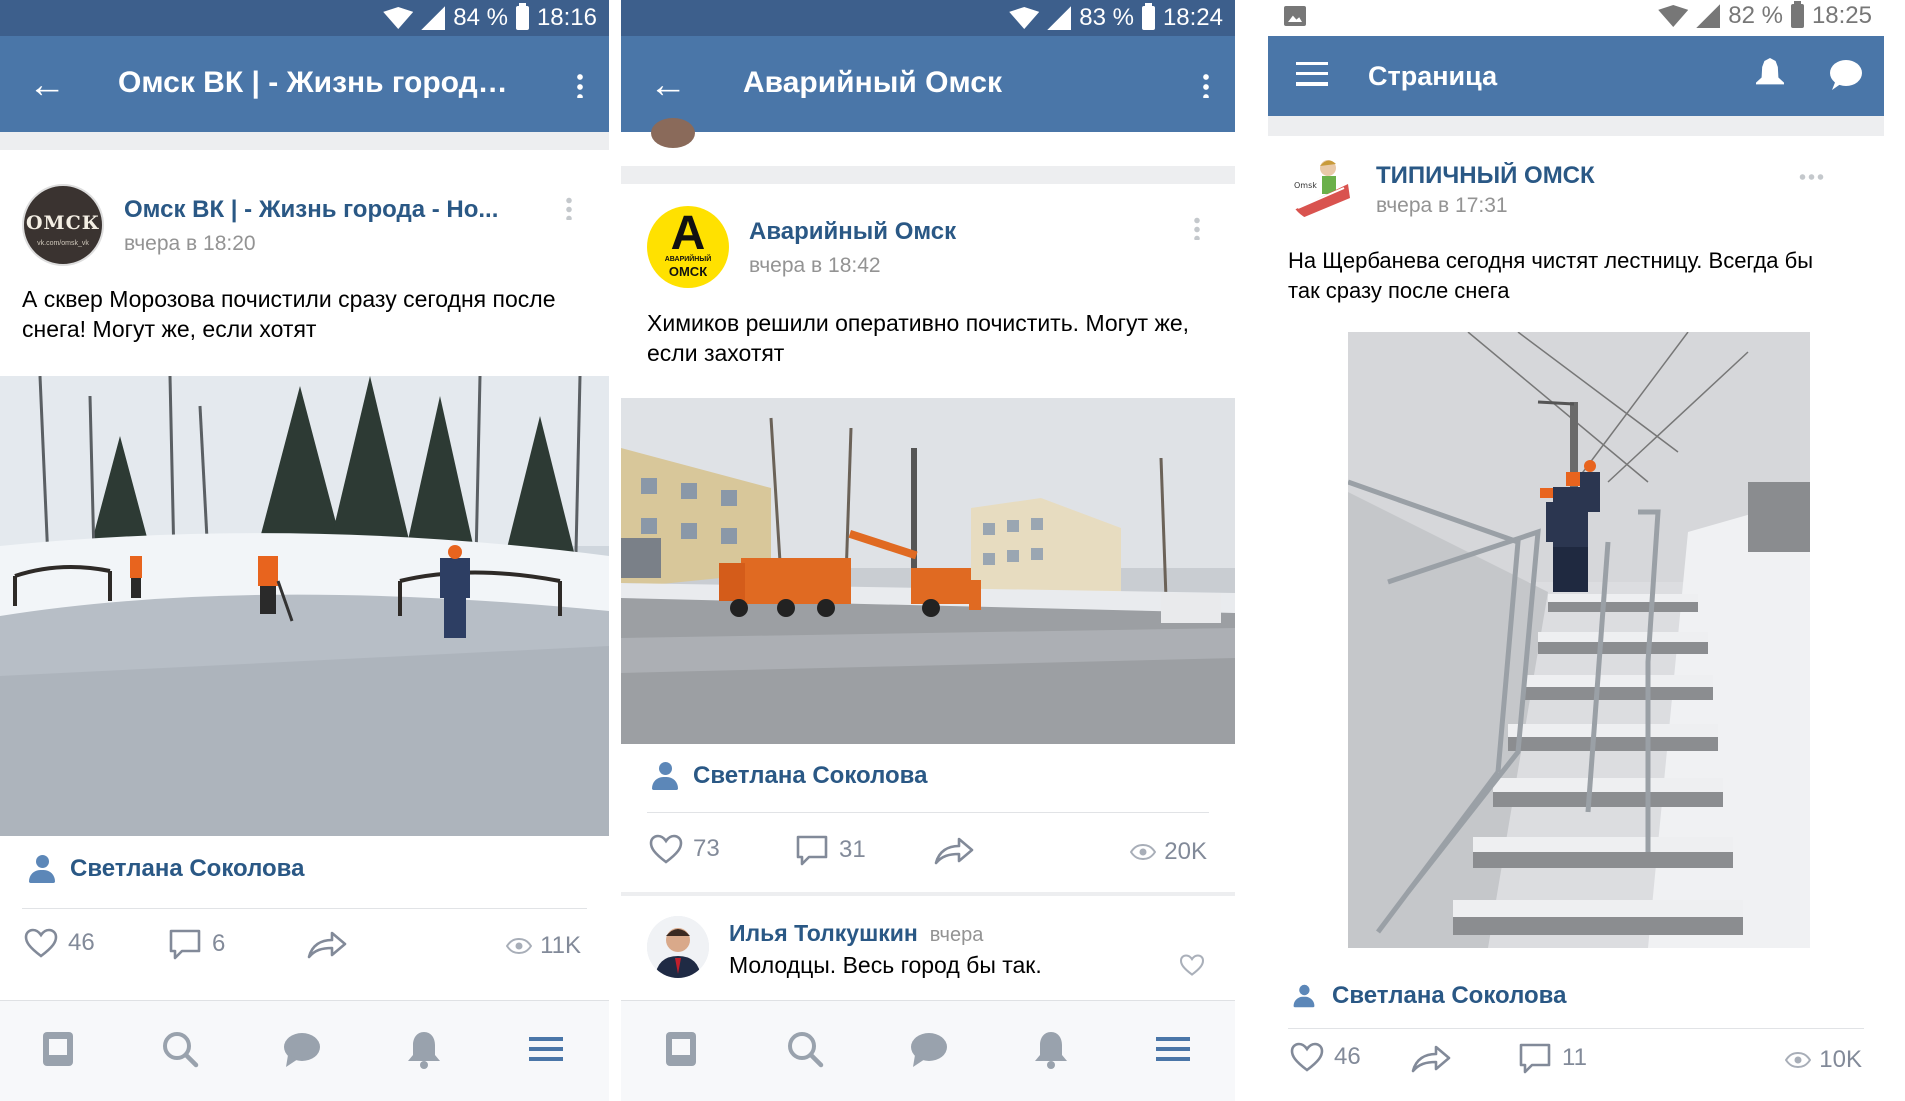 This screenshot has height=1101, width=1905. What do you see at coordinates (1305, 185) in the screenshot?
I see `svg-text: Omsk` at bounding box center [1305, 185].